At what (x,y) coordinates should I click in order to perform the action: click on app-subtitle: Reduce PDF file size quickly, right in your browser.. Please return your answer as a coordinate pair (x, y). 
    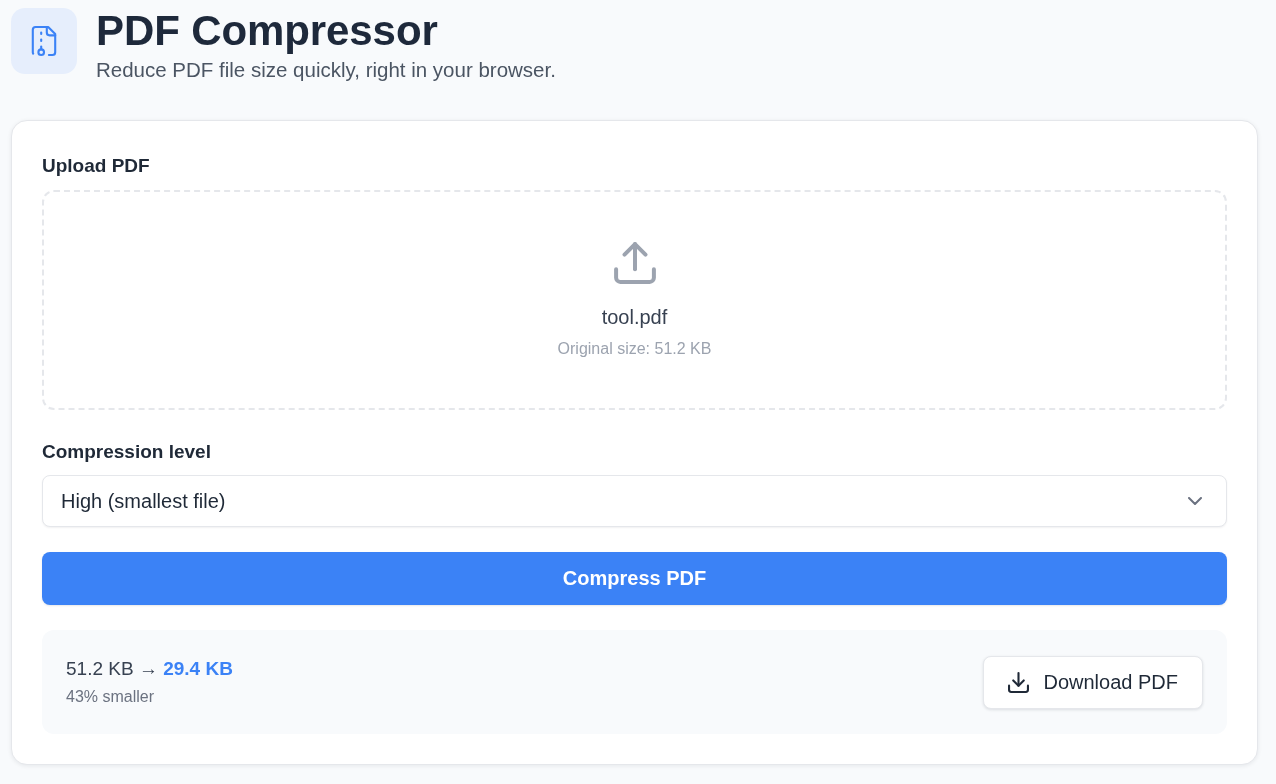
    Looking at the image, I should click on (326, 70).